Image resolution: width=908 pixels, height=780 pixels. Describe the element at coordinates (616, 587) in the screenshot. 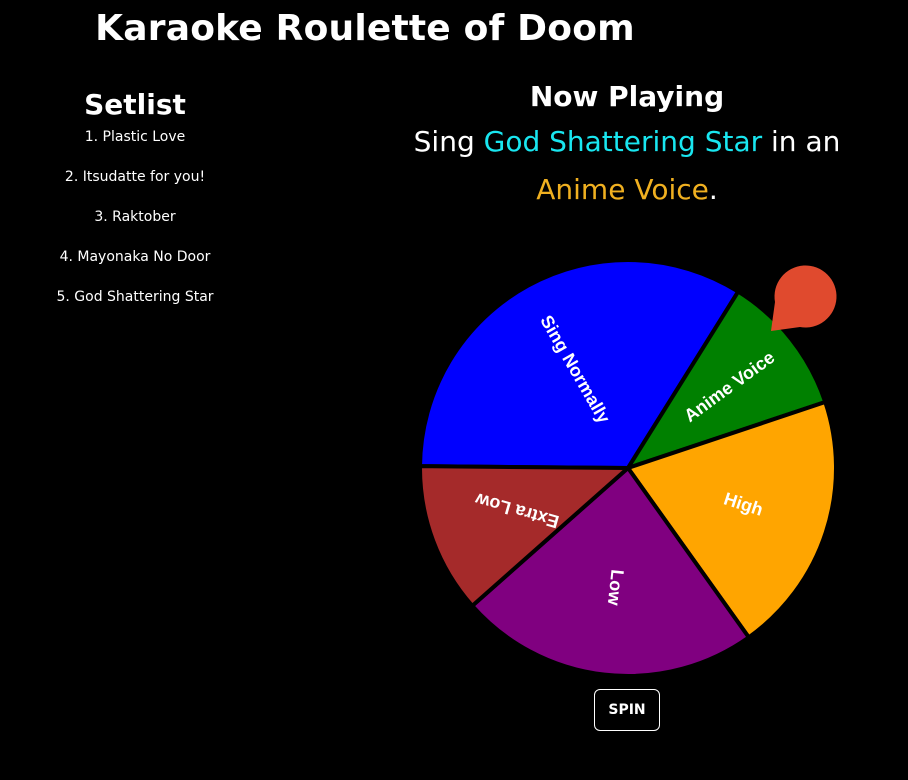

I see `segment-label: Low` at that location.